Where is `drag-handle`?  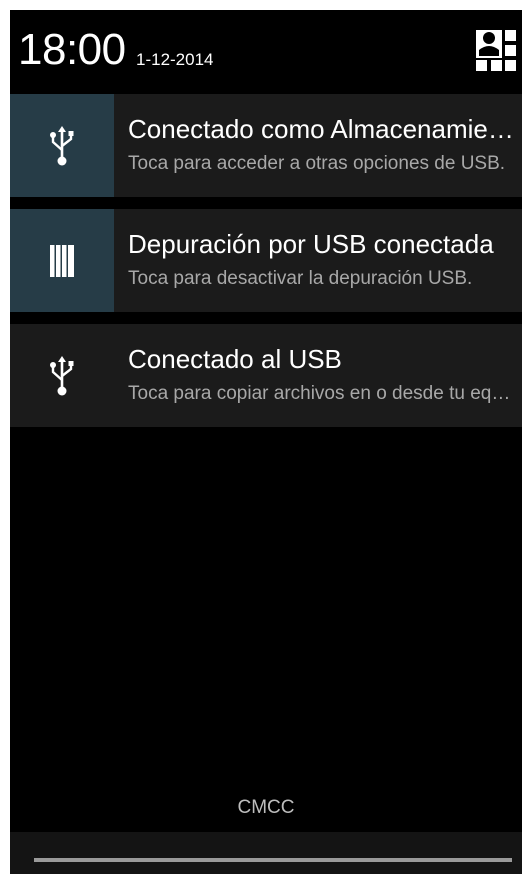 drag-handle is located at coordinates (273, 860).